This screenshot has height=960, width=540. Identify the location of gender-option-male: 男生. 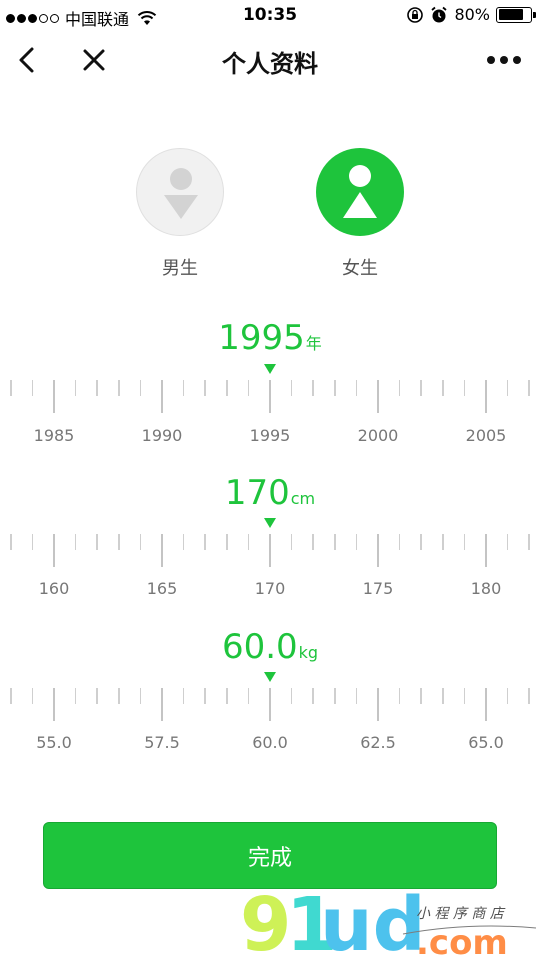
(180, 214).